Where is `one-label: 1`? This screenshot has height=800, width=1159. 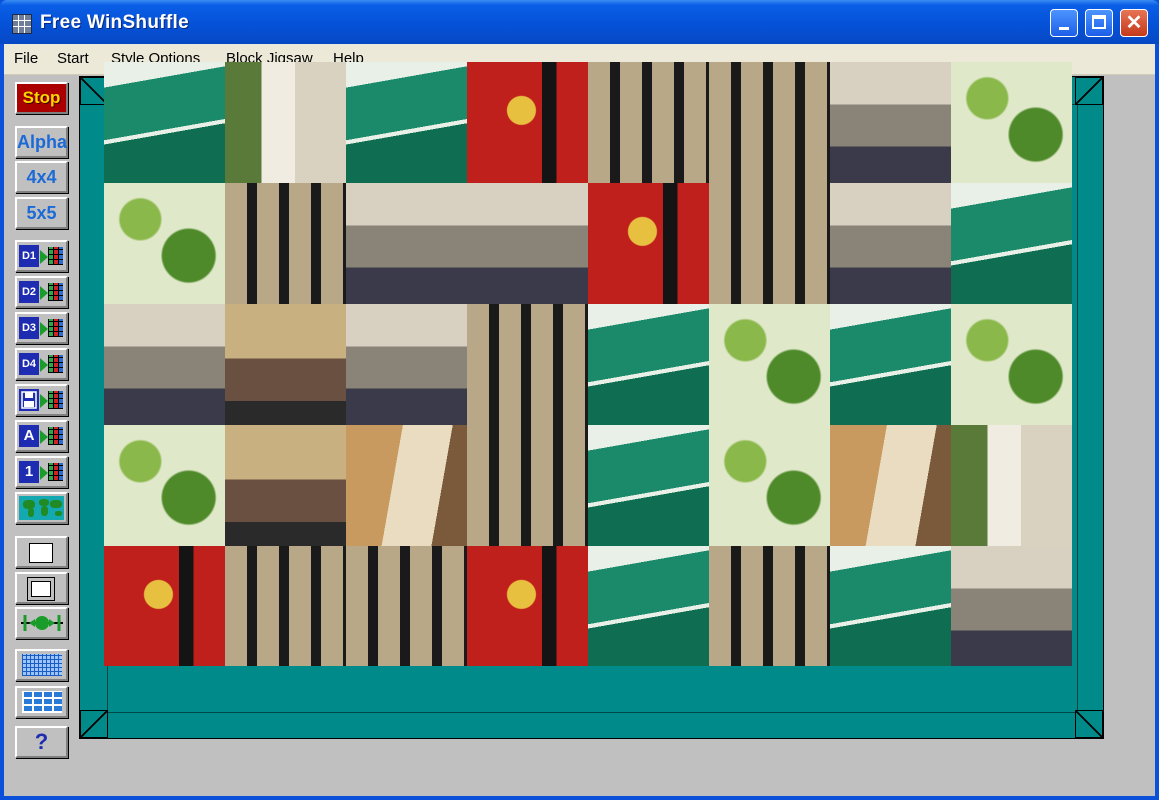 one-label: 1 is located at coordinates (29, 472).